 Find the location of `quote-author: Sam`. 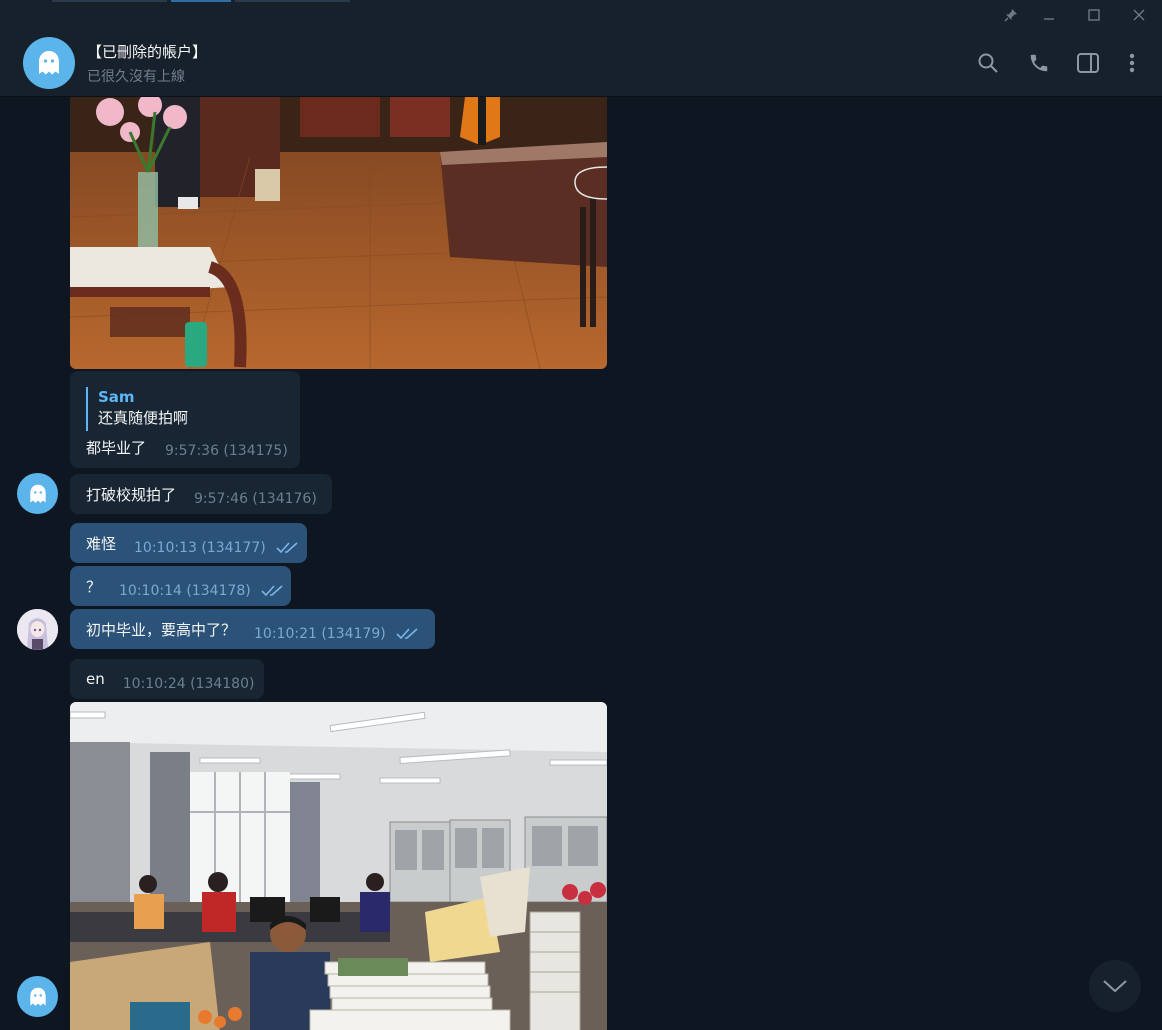

quote-author: Sam is located at coordinates (116, 397).